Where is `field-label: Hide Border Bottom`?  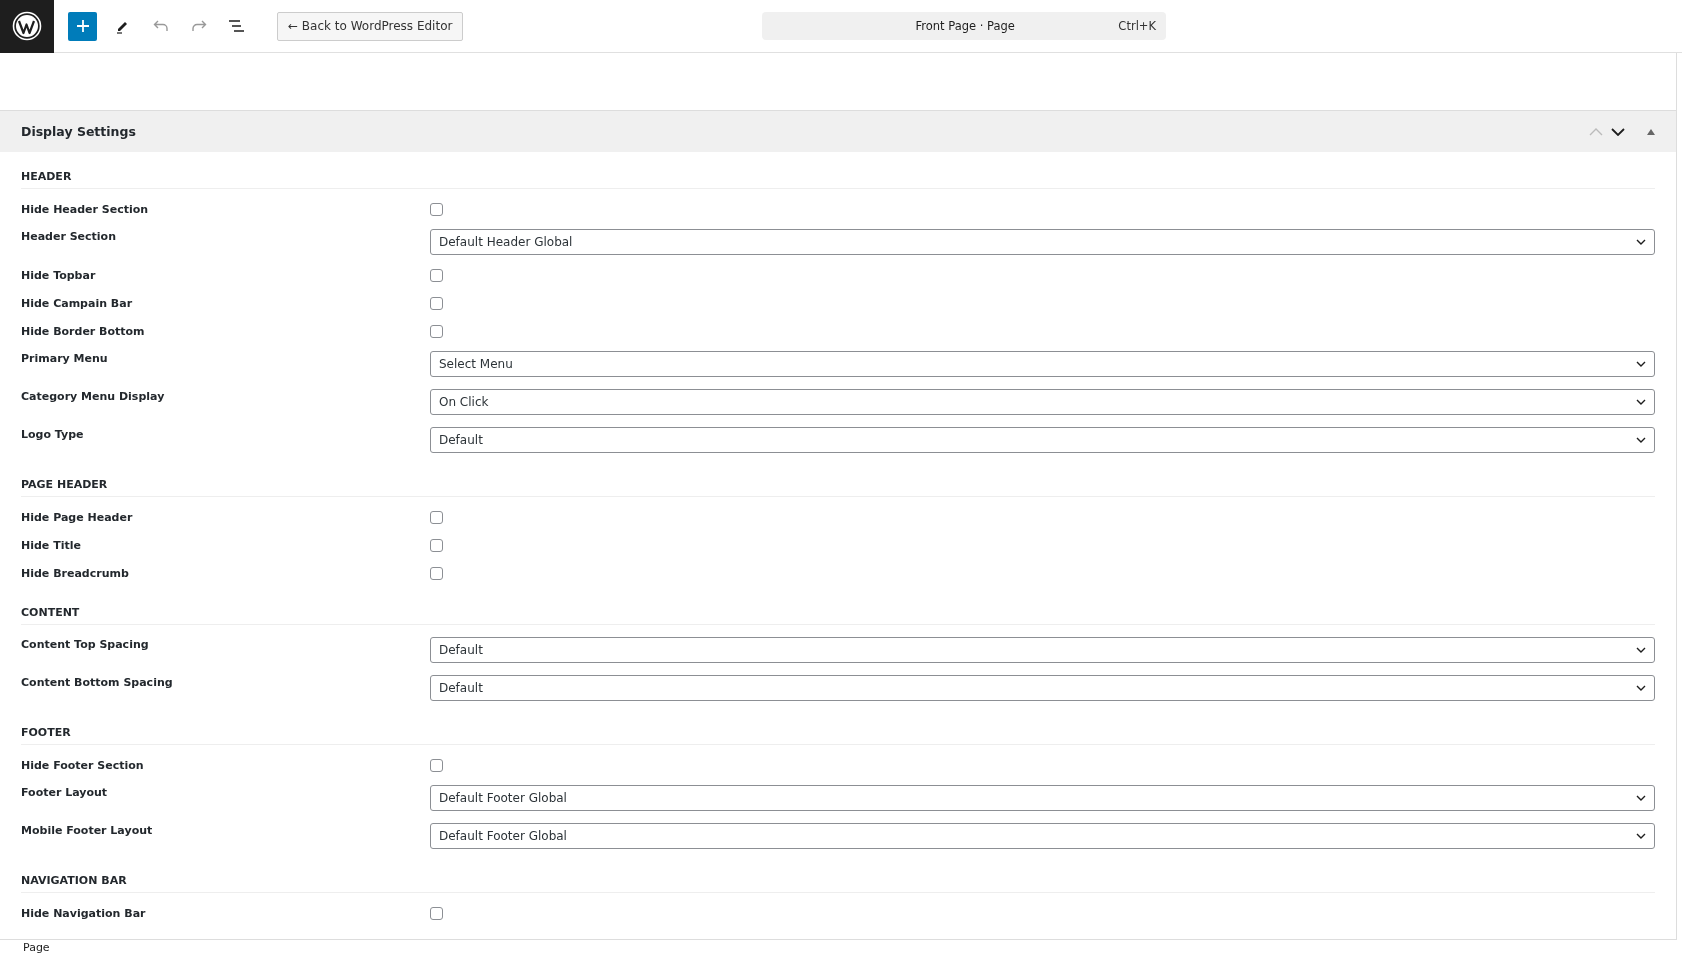 field-label: Hide Border Bottom is located at coordinates (83, 331).